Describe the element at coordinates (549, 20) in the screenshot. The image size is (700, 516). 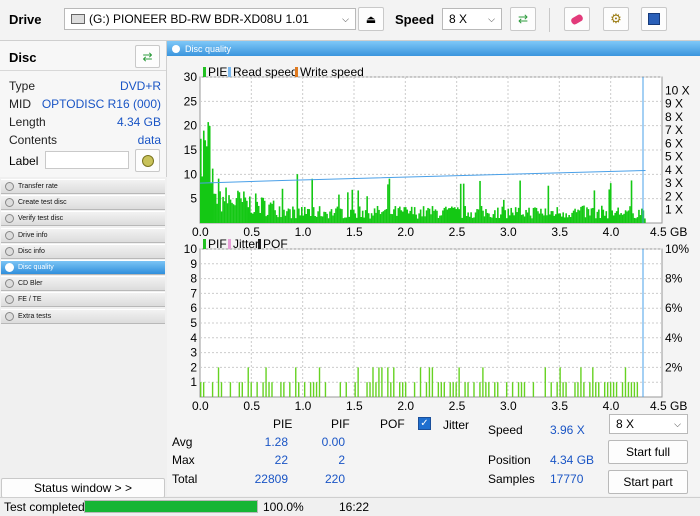
I see `toolbar-divider` at that location.